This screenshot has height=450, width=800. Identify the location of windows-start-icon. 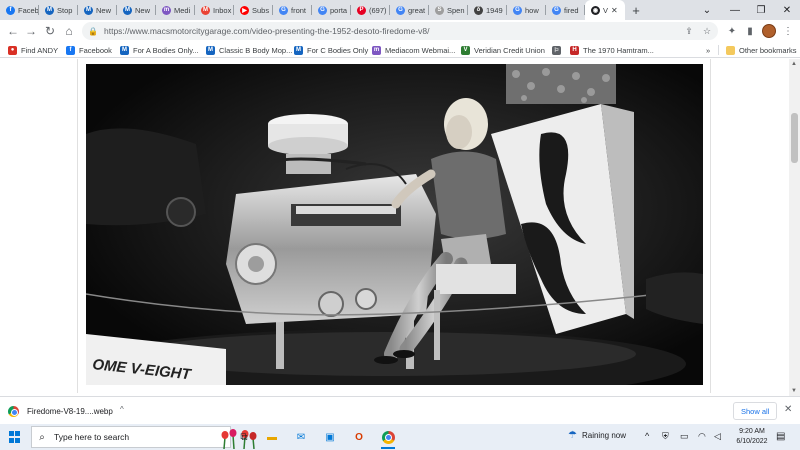
(15, 437).